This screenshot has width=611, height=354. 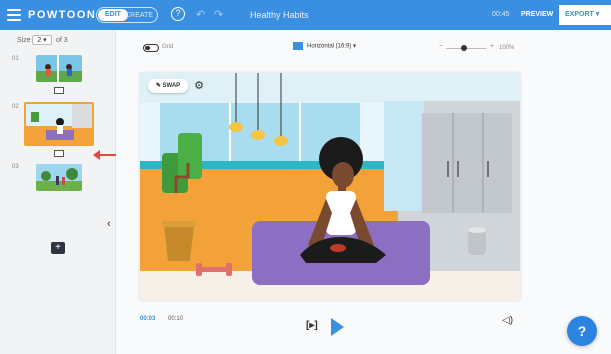 I want to click on current-time: 00:03, so click(x=148, y=319).